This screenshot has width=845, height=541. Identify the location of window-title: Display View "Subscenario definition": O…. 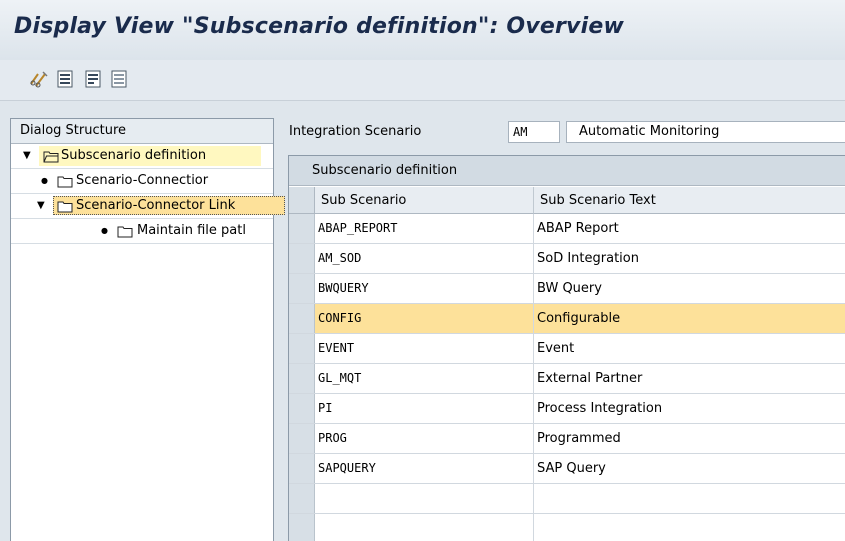
(319, 26).